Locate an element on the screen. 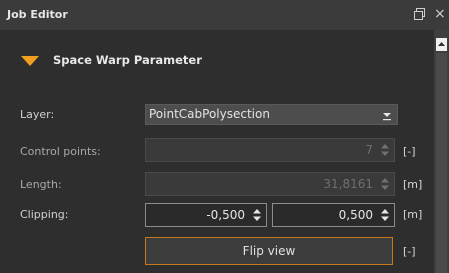  control-points-unit: [-] is located at coordinates (409, 151).